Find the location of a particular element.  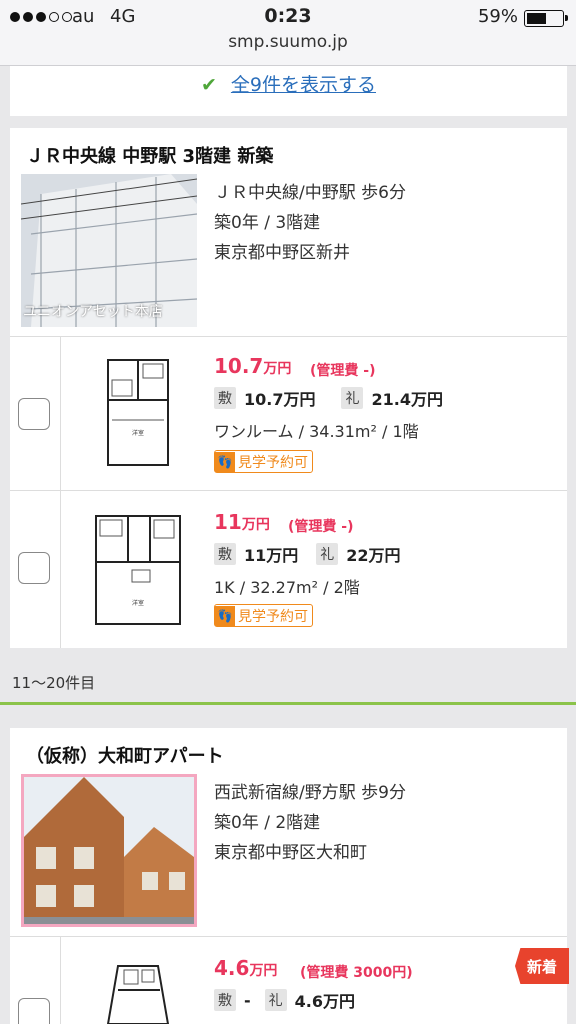

building-age-floors: 築0年 / 3階建 is located at coordinates (267, 223).